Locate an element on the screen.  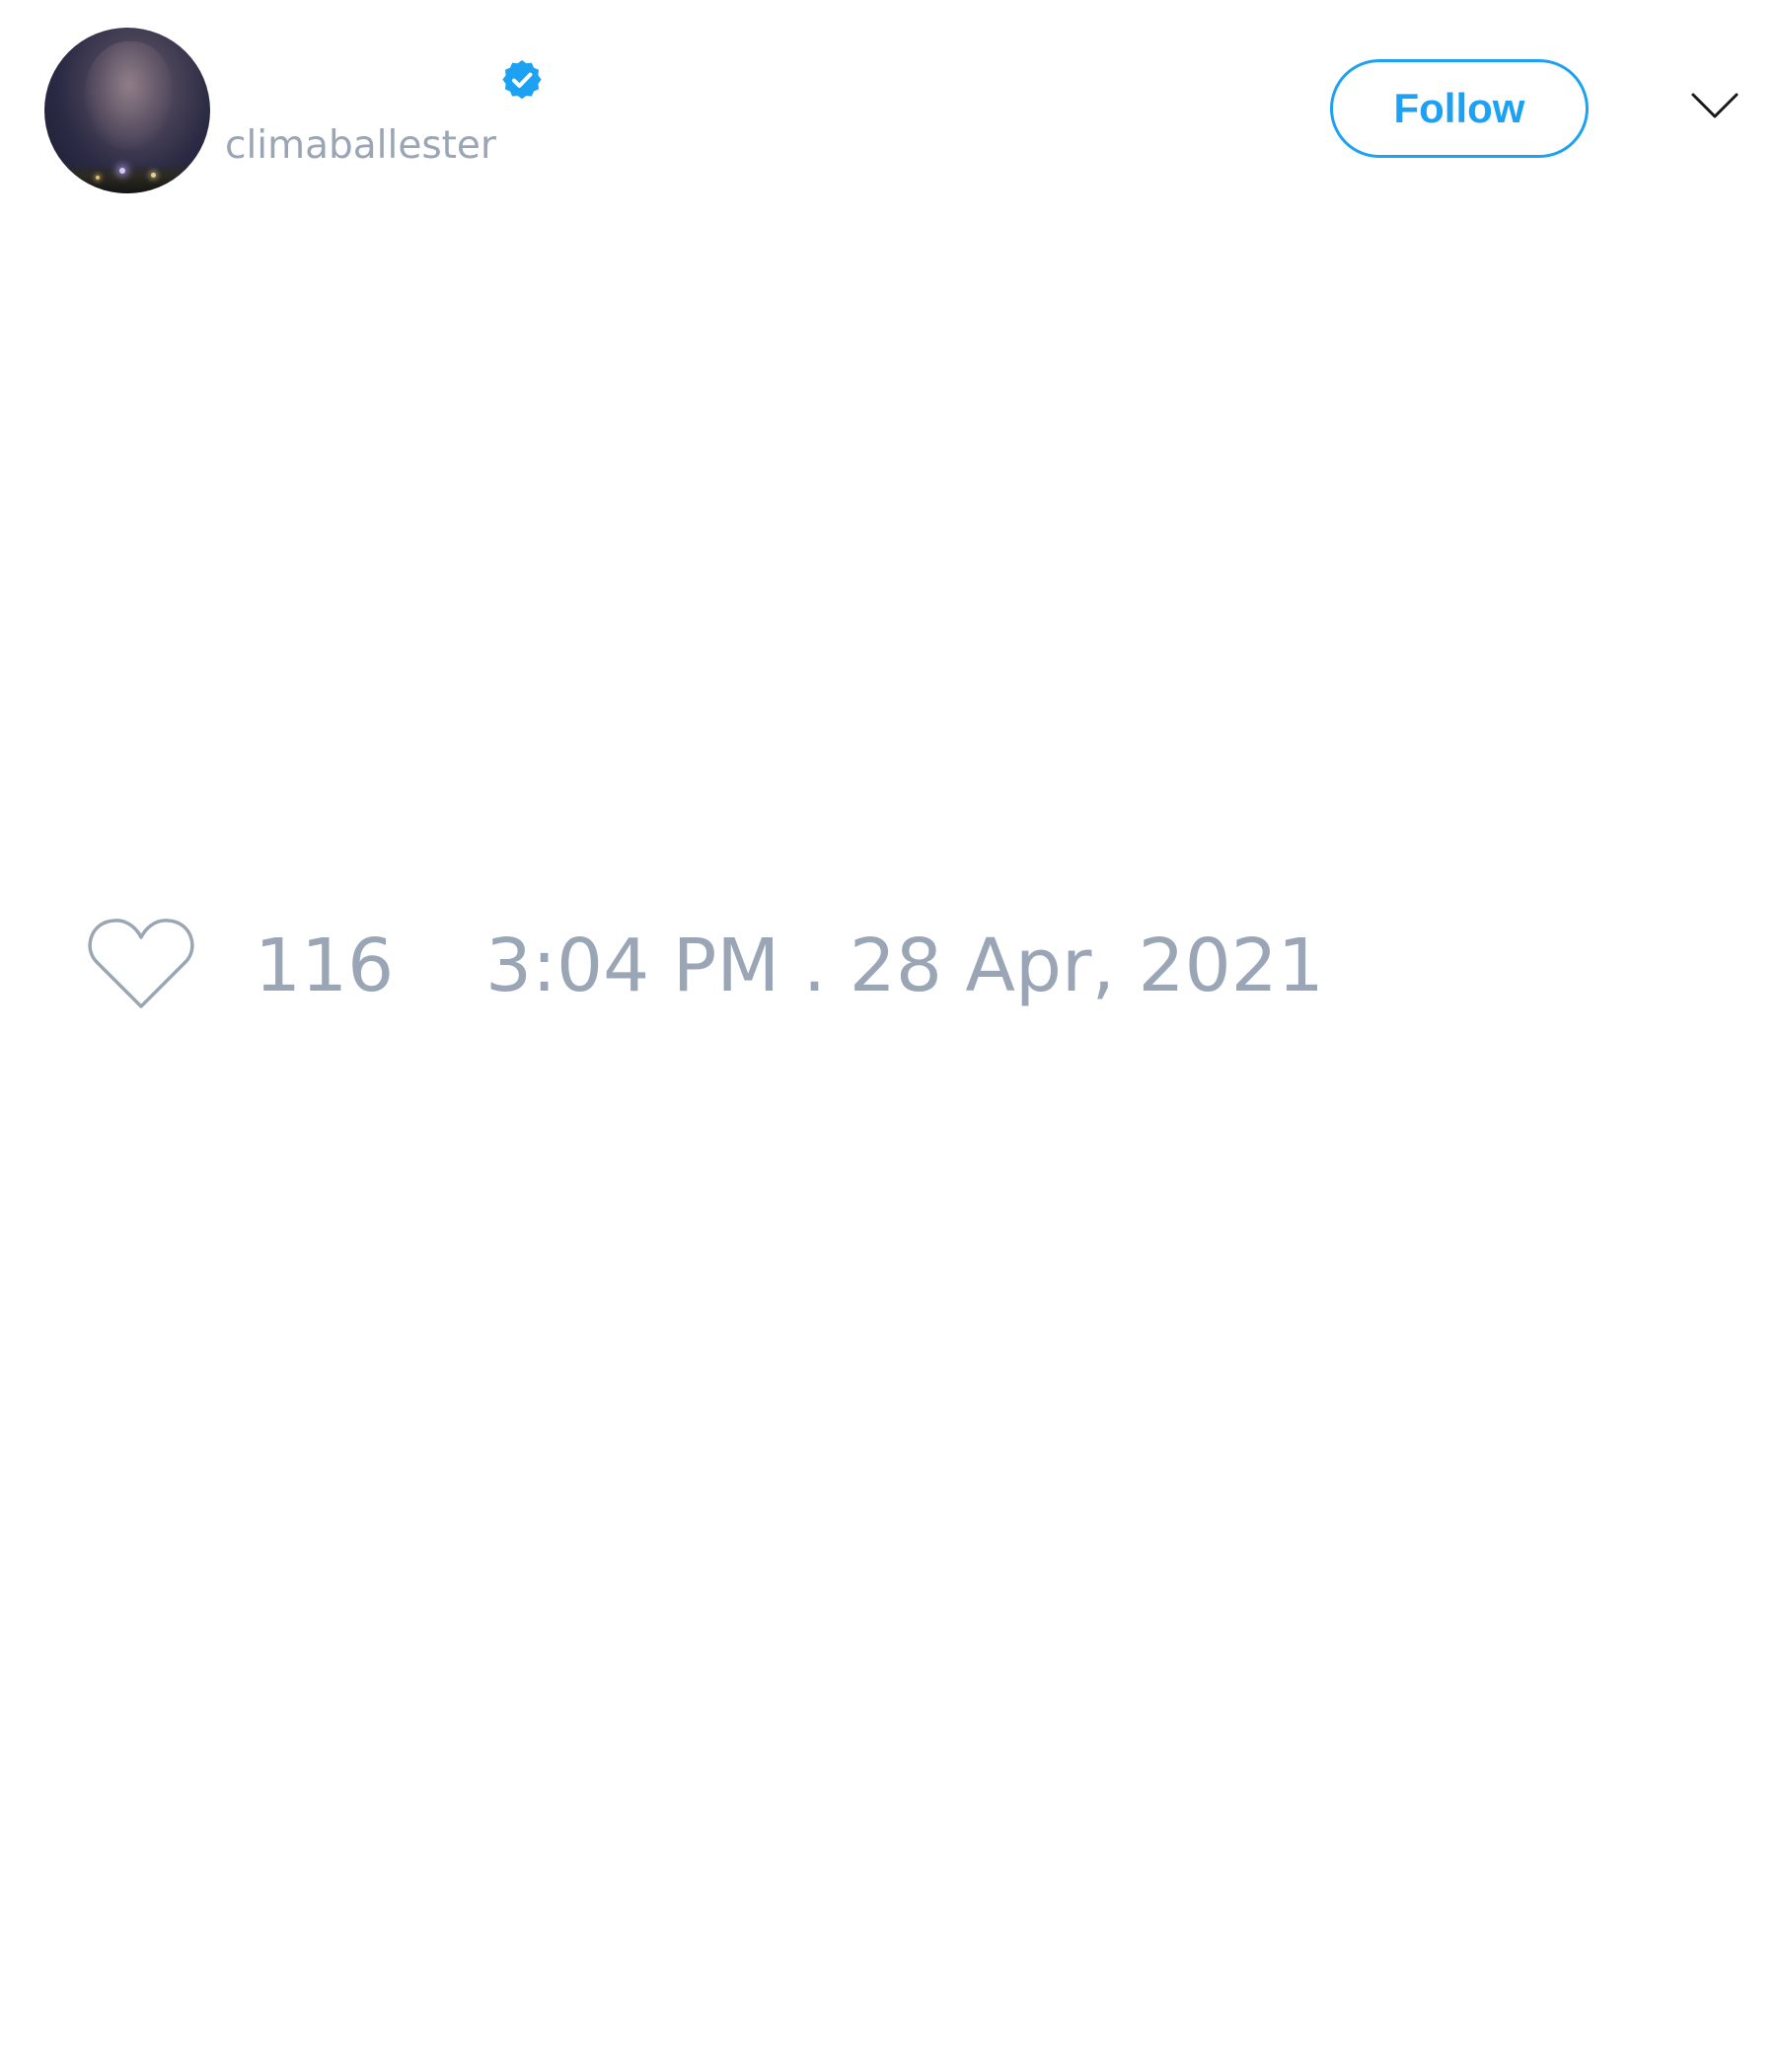
tweet-timestamp: 3:04 PM . 28 Apr, 2021 is located at coordinates (905, 966).